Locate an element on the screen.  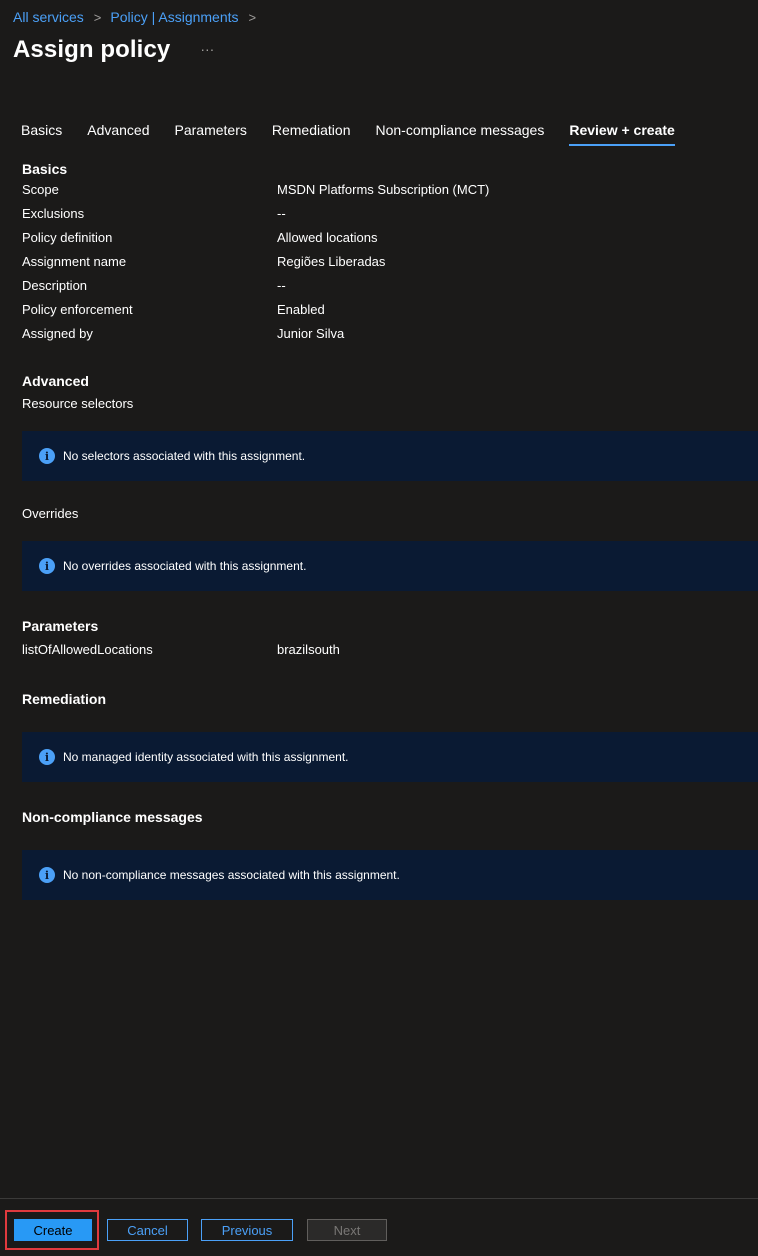
create-button: Create is located at coordinates (53, 1230).